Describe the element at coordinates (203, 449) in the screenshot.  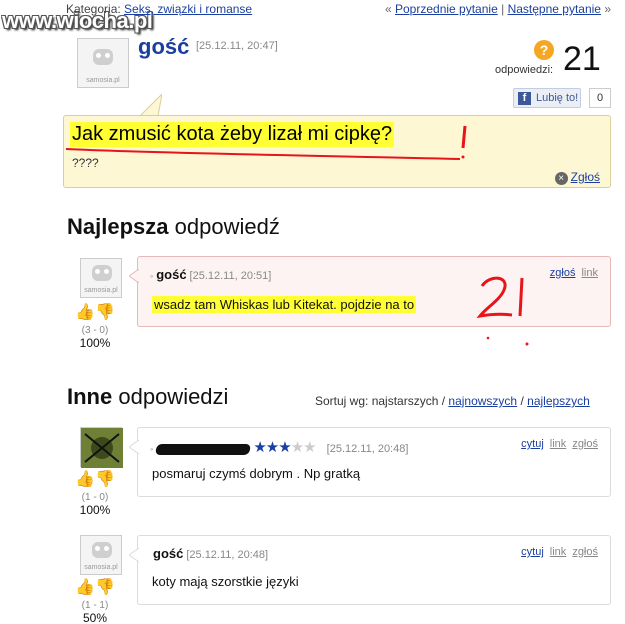
I see `scribbled-username` at that location.